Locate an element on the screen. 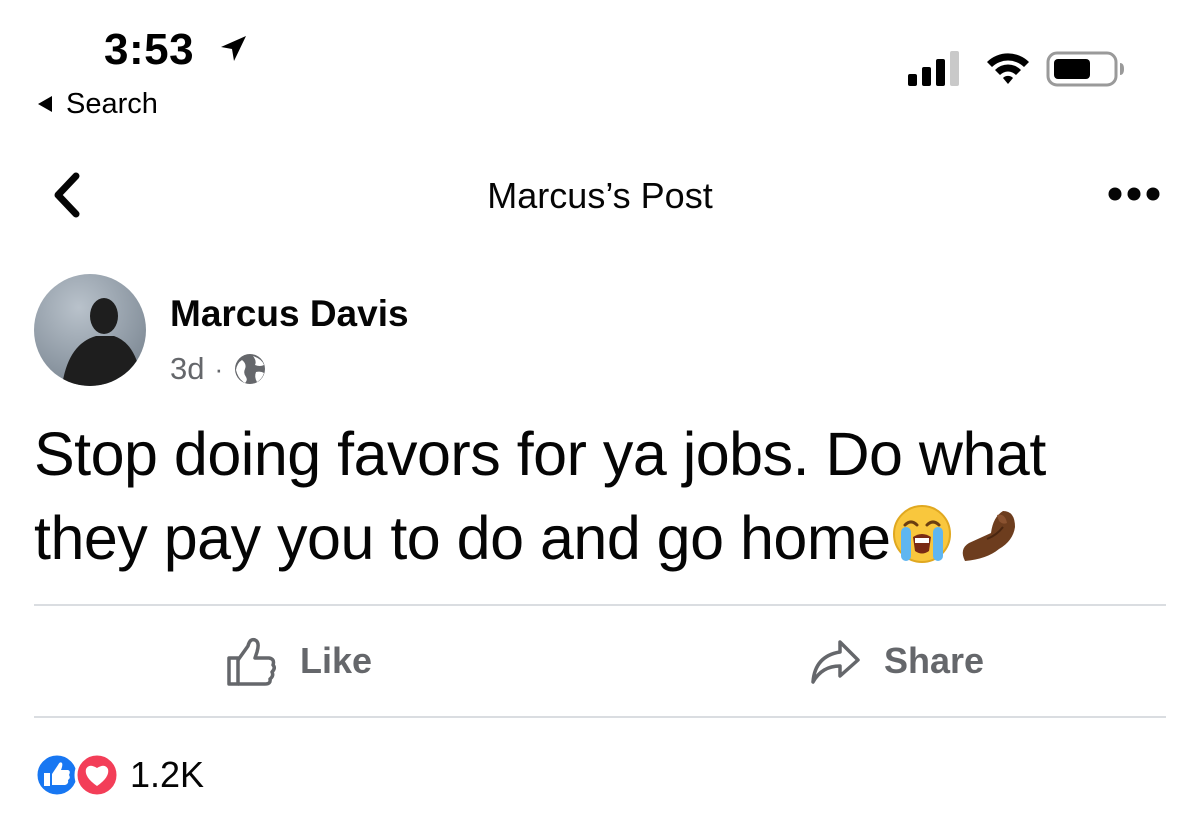 This screenshot has width=1200, height=821. post-text-line-2: they pay you to do and go home is located at coordinates (462, 538).